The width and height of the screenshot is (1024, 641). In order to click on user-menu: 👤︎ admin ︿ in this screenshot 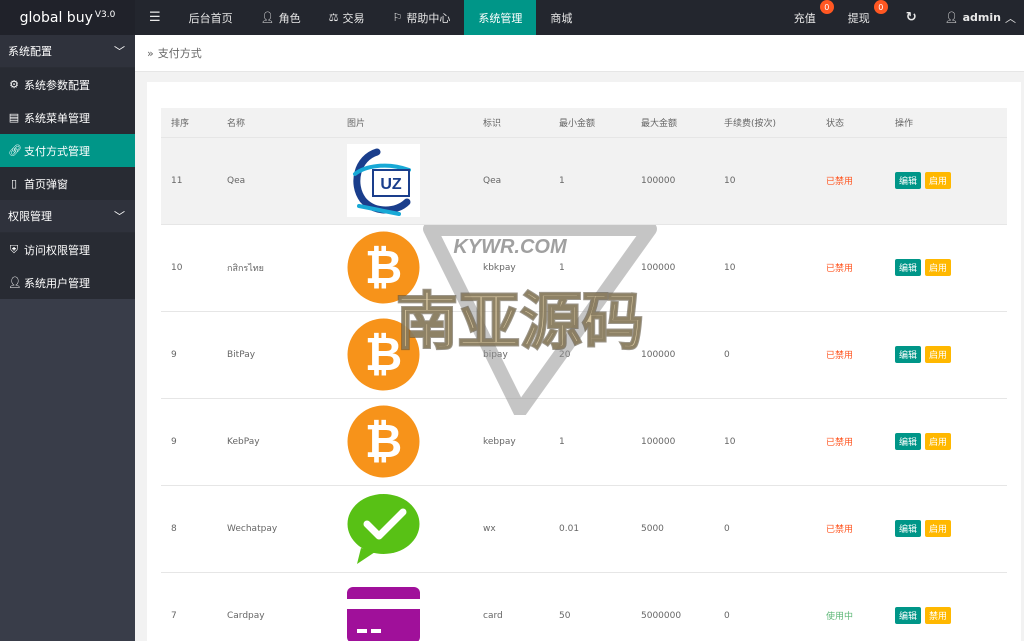, I will do `click(978, 17)`.